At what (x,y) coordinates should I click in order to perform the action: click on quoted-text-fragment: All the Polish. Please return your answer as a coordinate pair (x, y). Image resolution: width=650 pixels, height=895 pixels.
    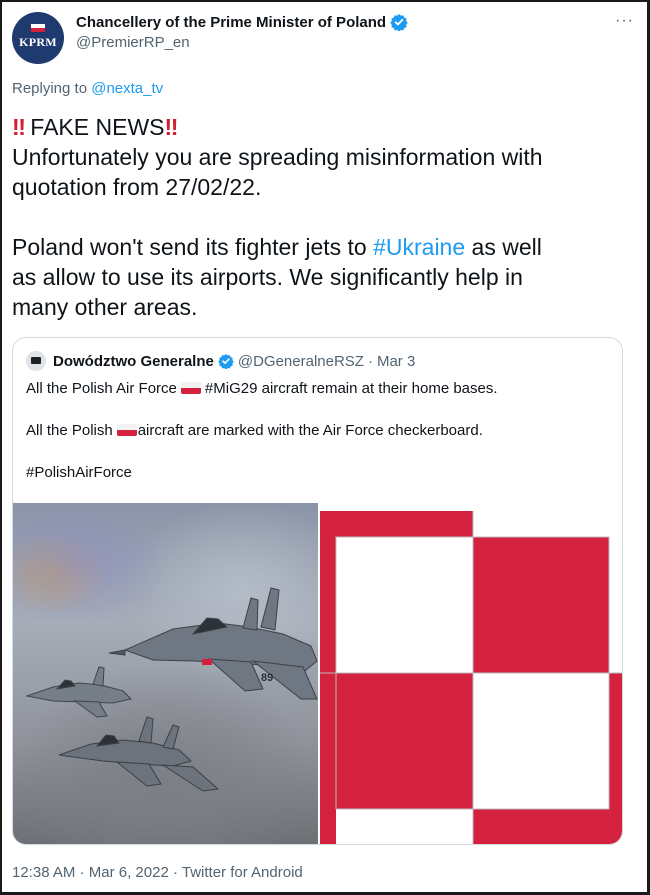
    Looking at the image, I should click on (69, 430).